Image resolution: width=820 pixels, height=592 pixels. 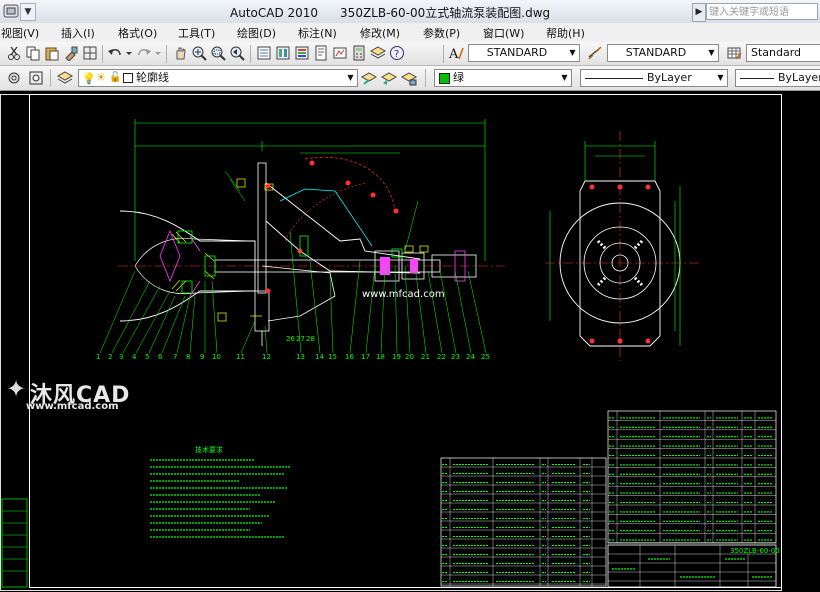 I want to click on menu-draw: 绘图(D), so click(x=256, y=33).